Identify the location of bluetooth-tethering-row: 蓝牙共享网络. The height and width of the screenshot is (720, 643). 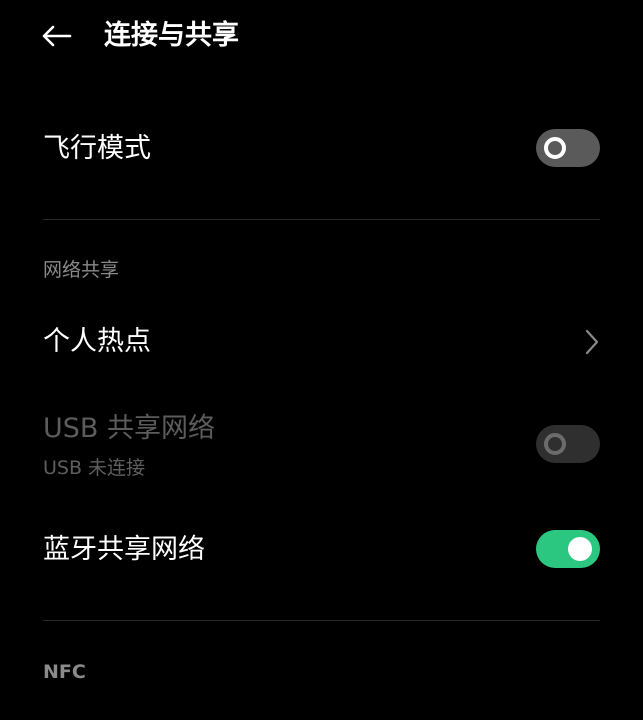
(321, 550).